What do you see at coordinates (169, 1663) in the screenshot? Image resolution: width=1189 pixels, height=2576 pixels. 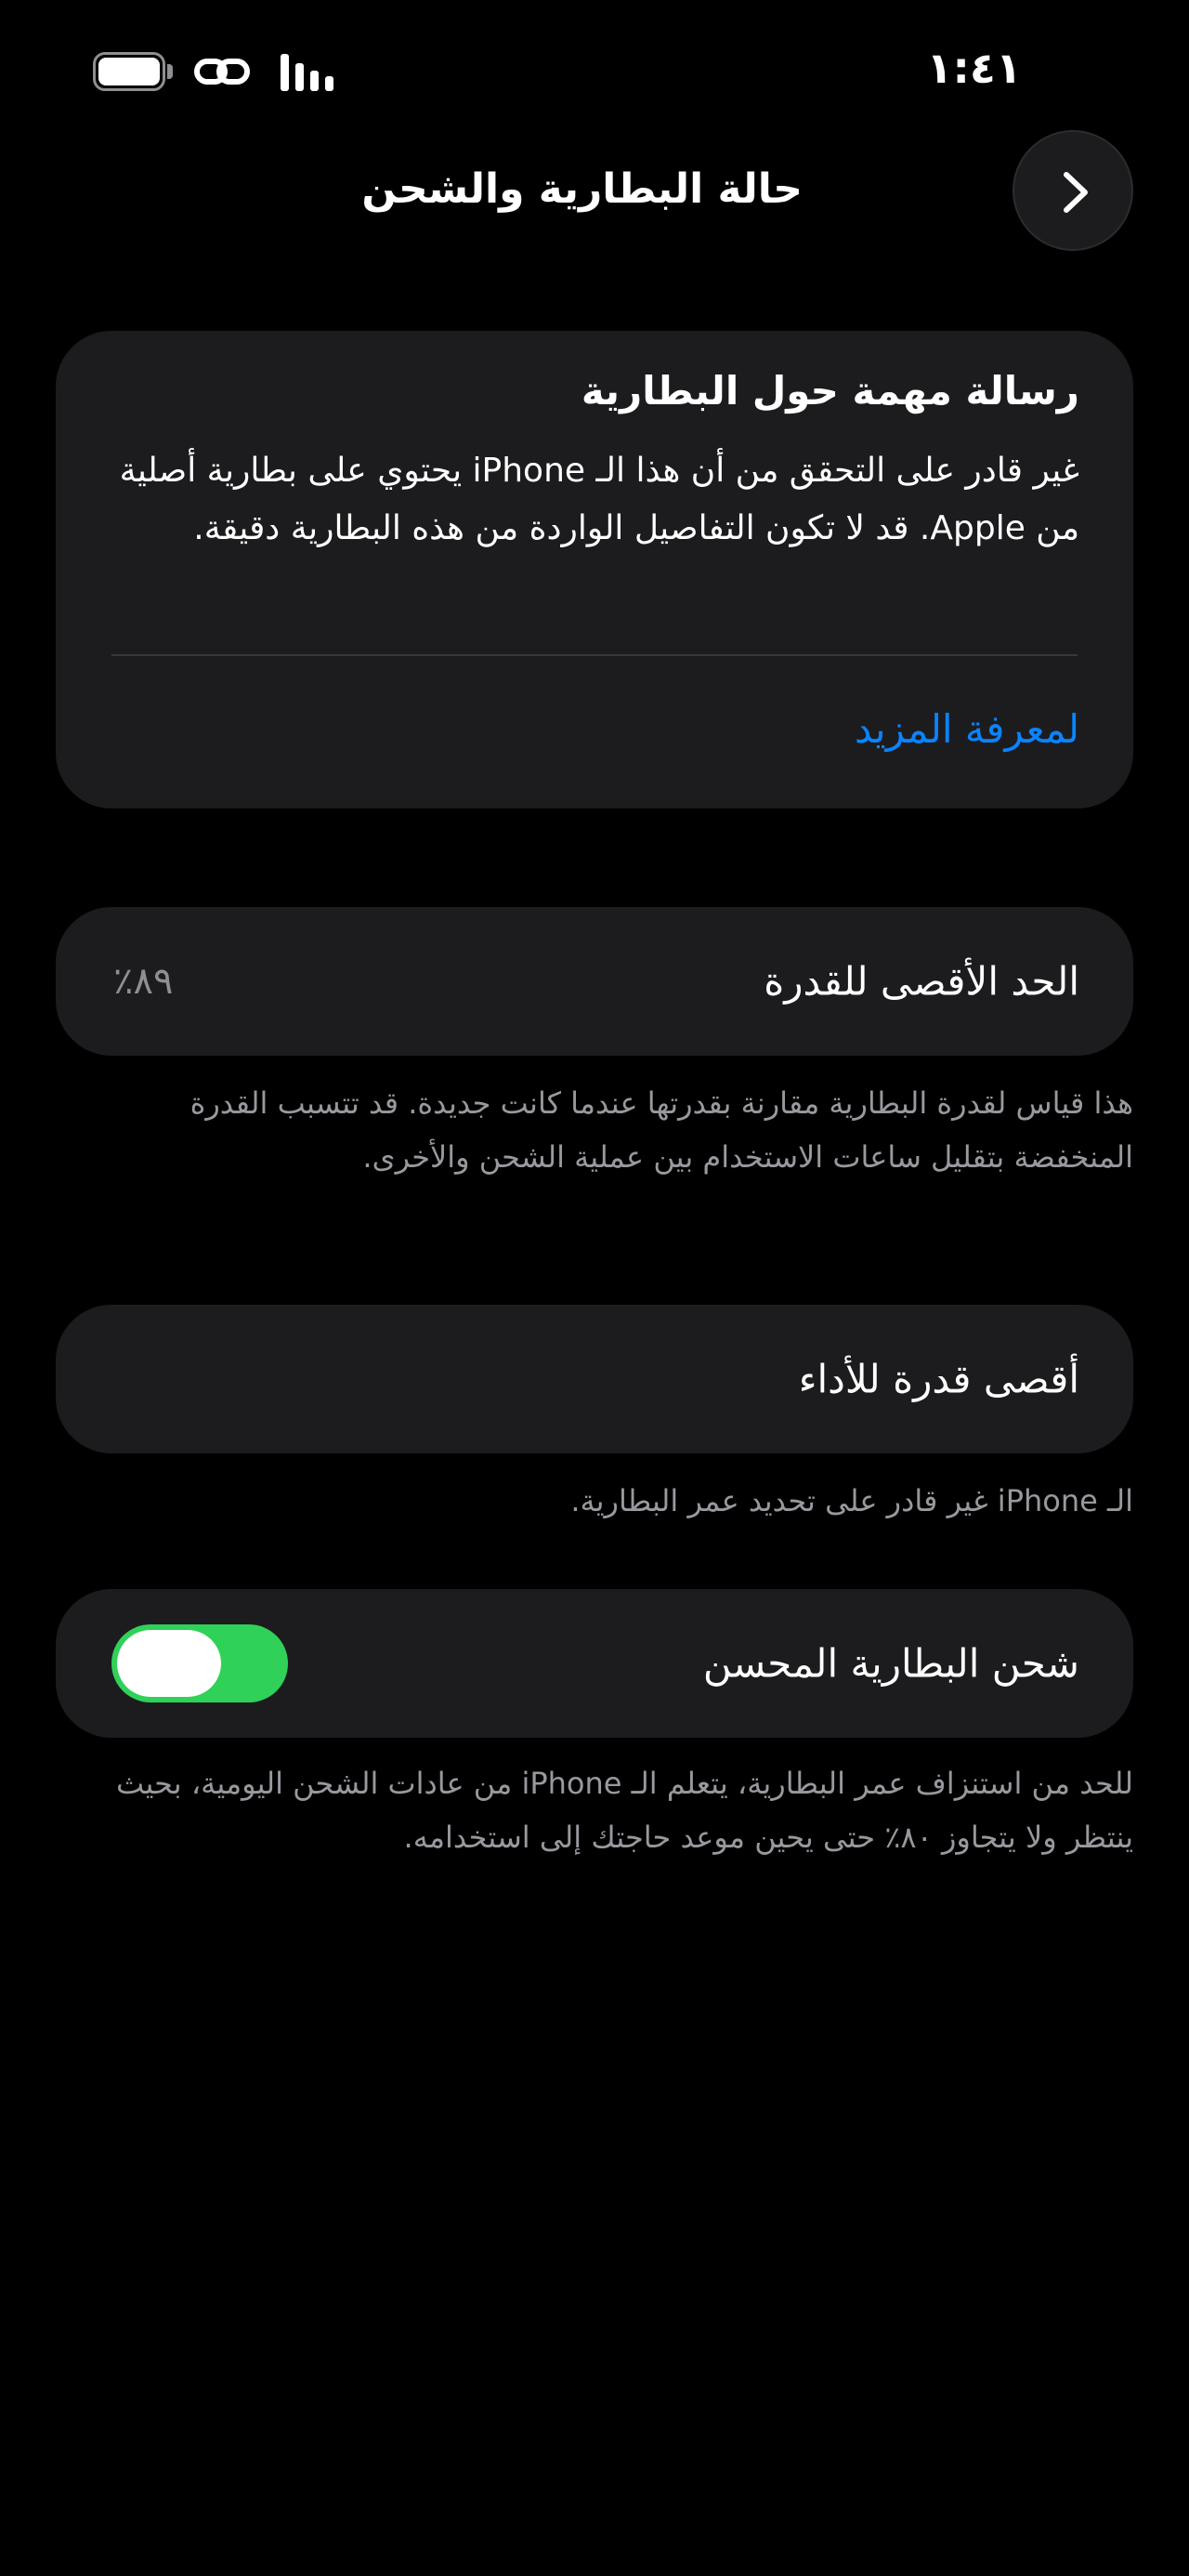 I see `toggle-knob` at bounding box center [169, 1663].